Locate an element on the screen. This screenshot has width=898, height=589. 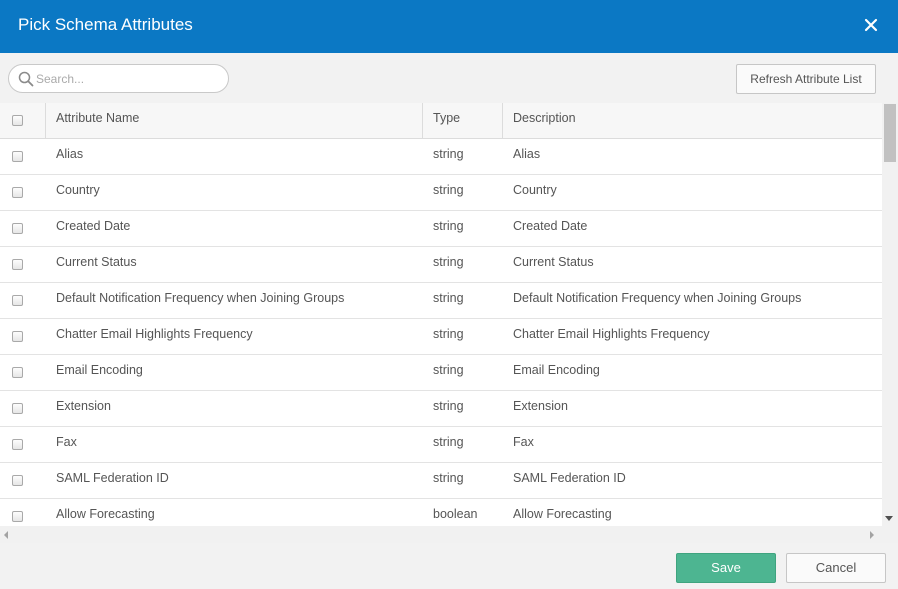
vertical-scrollbar is located at coordinates (890, 314).